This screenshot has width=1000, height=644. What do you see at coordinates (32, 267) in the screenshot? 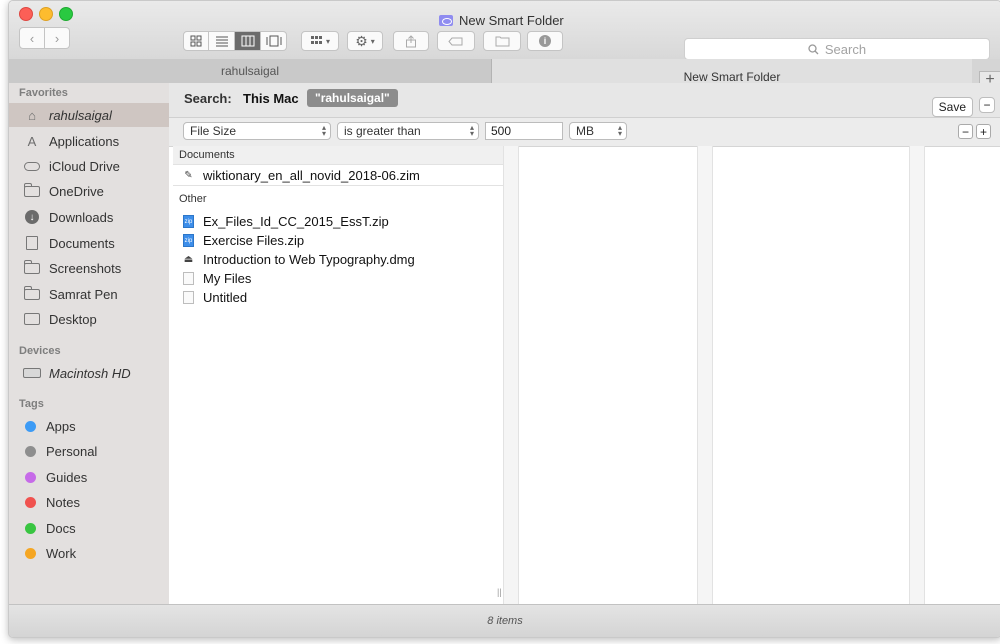
I see `folder-icon` at bounding box center [32, 267].